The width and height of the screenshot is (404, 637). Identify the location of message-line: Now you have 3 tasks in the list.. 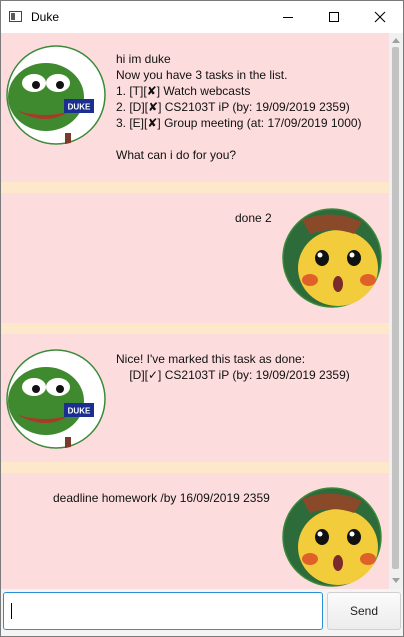
(202, 75).